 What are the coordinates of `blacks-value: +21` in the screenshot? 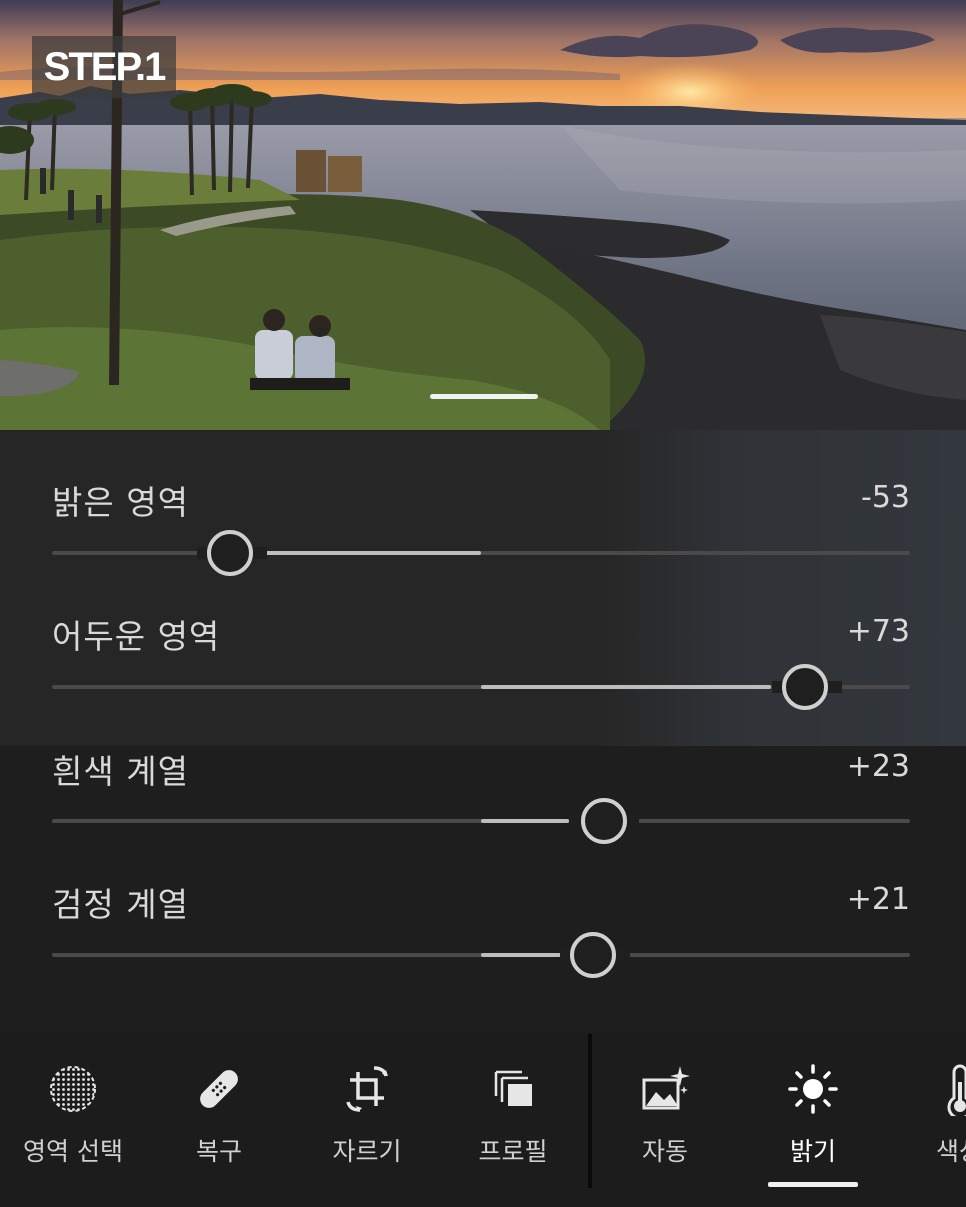 It's located at (878, 899).